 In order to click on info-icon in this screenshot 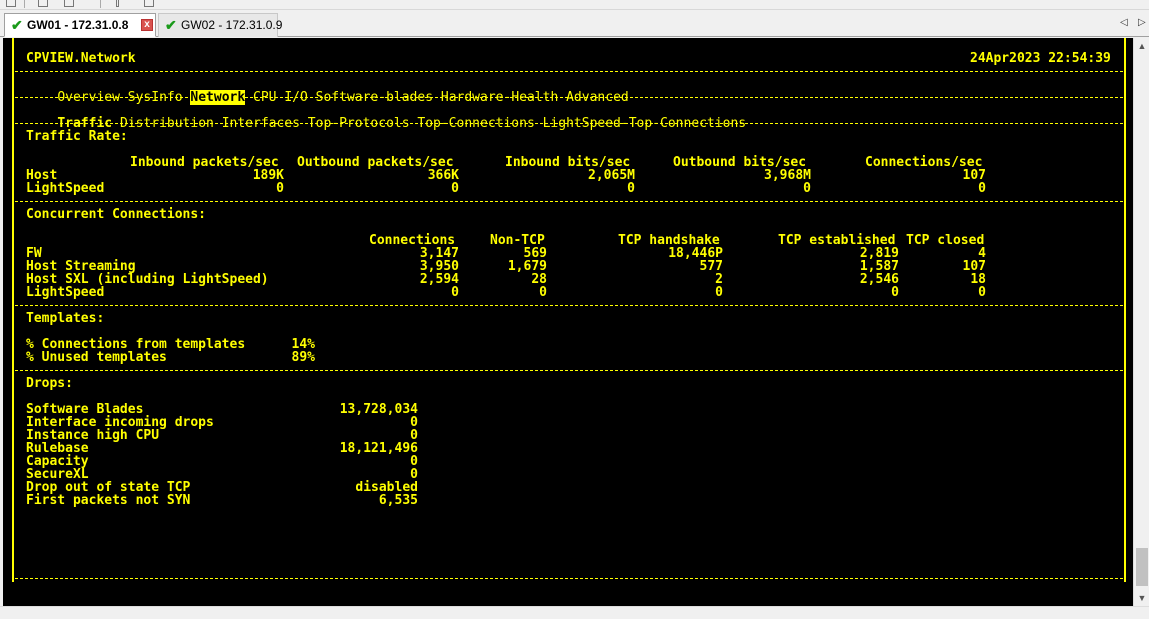, I will do `click(117, 3)`.